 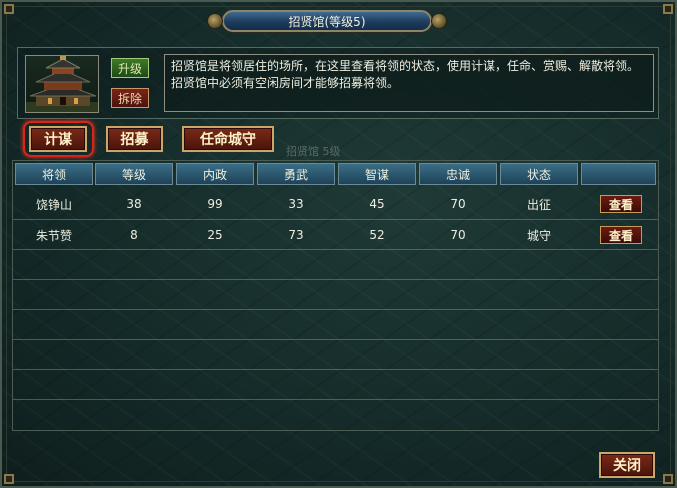 What do you see at coordinates (296, 204) in the screenshot?
I see `general-valor: 33` at bounding box center [296, 204].